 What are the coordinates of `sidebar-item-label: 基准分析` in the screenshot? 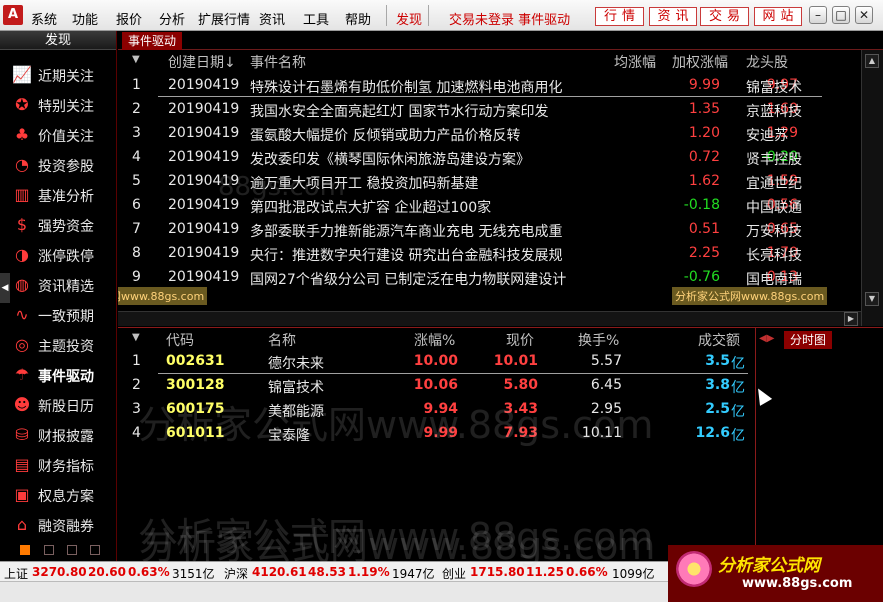 It's located at (66, 197).